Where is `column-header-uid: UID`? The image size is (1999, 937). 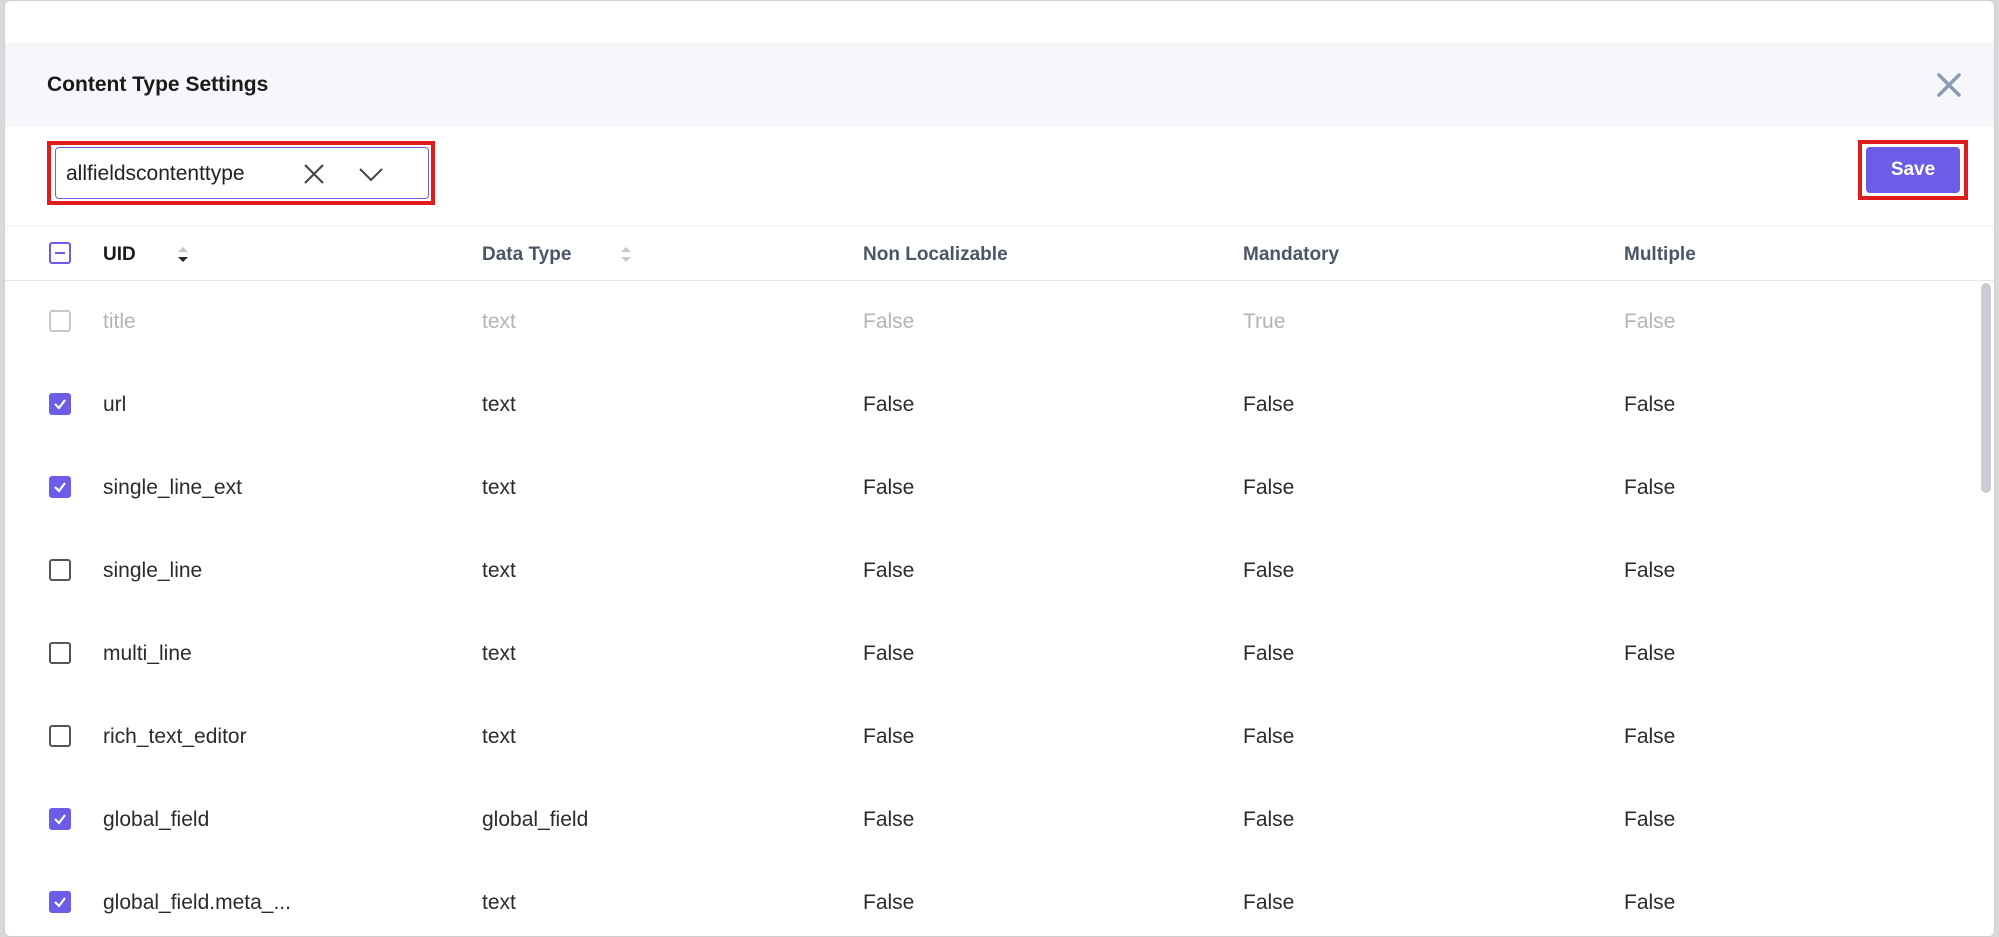
column-header-uid: UID is located at coordinates (119, 255).